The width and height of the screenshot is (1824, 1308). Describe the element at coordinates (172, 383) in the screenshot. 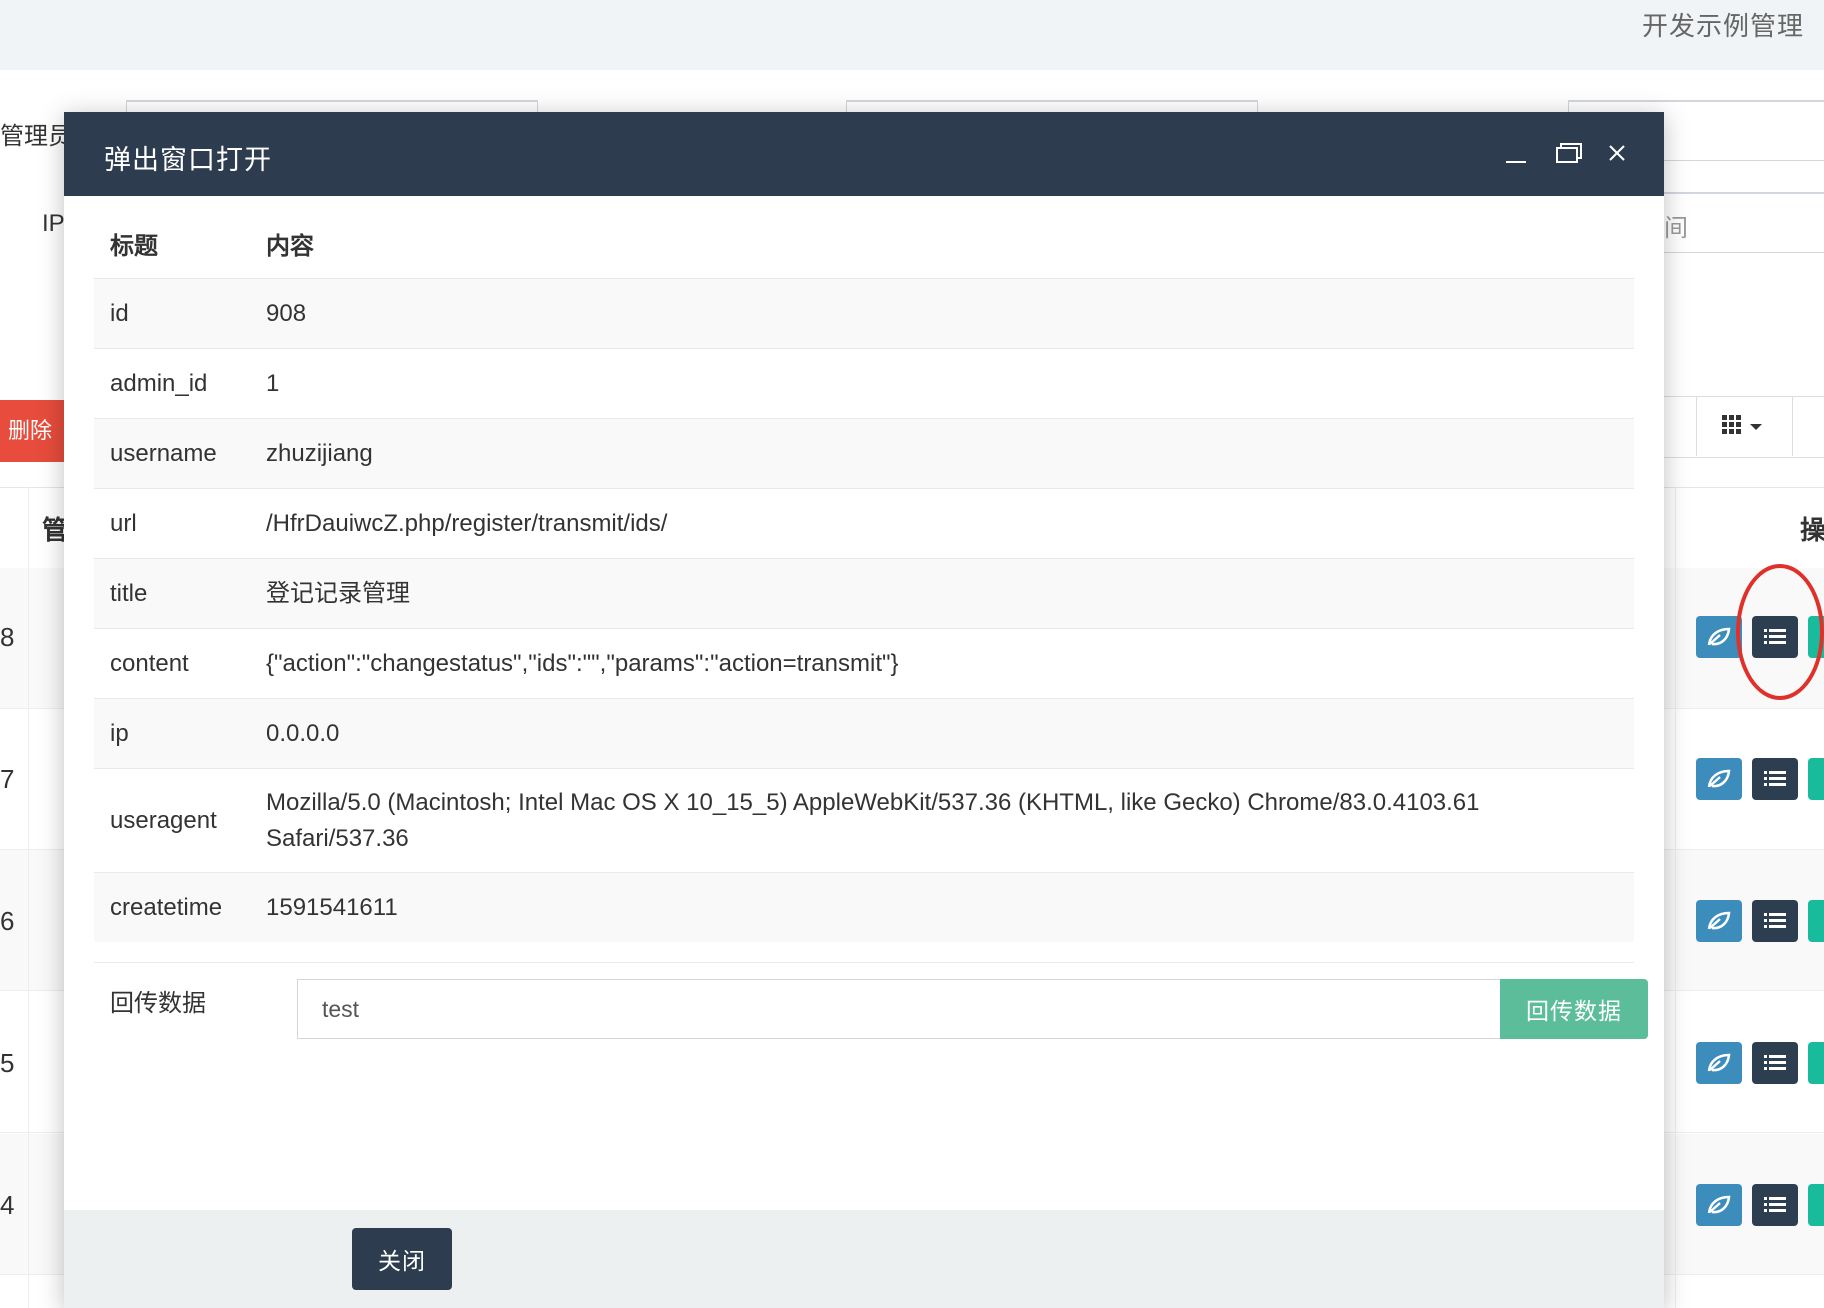

I see `row-key: admin_id` at that location.